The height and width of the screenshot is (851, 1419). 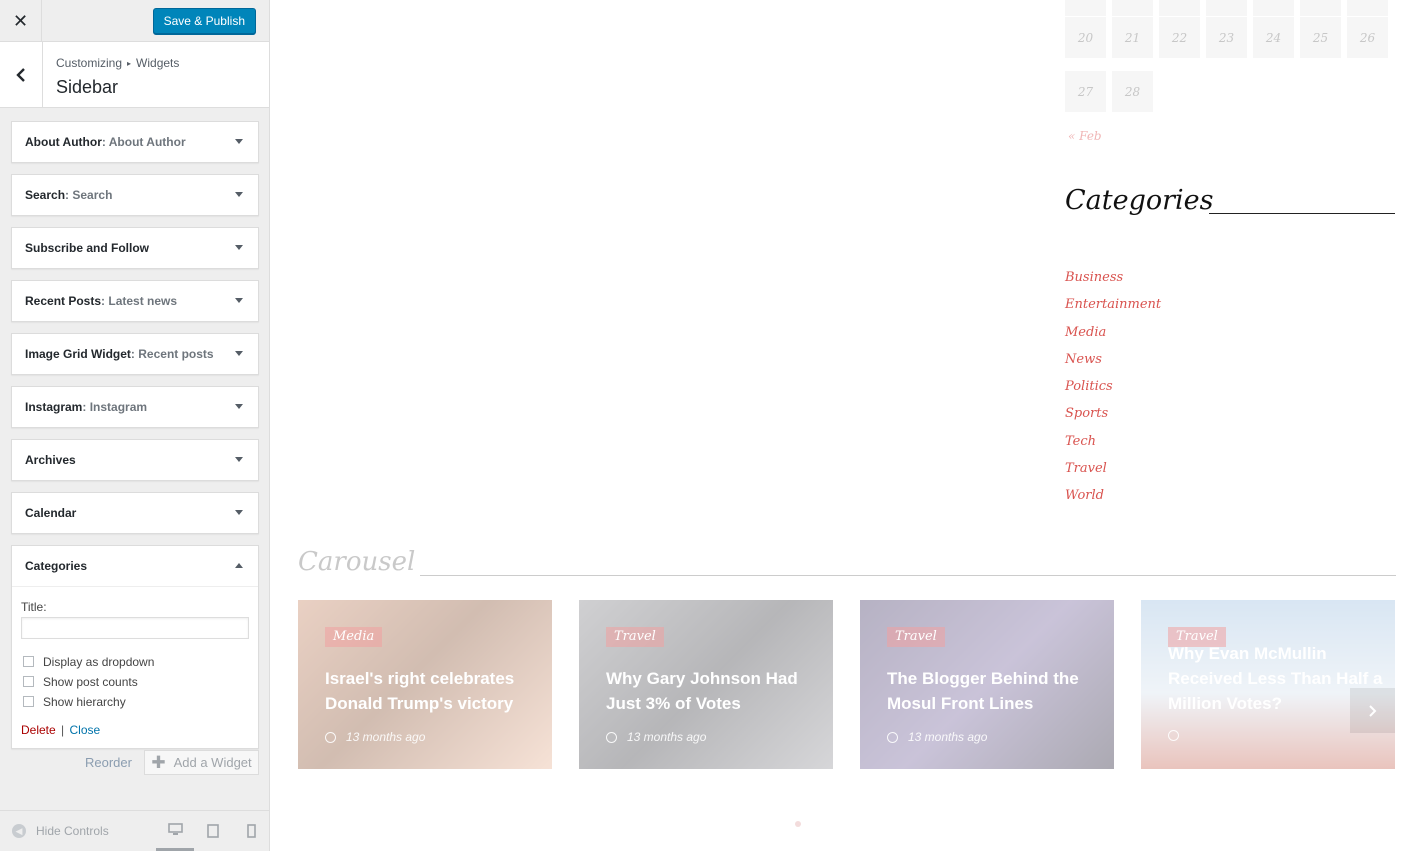 What do you see at coordinates (50, 460) in the screenshot?
I see `widget-name: Archives` at bounding box center [50, 460].